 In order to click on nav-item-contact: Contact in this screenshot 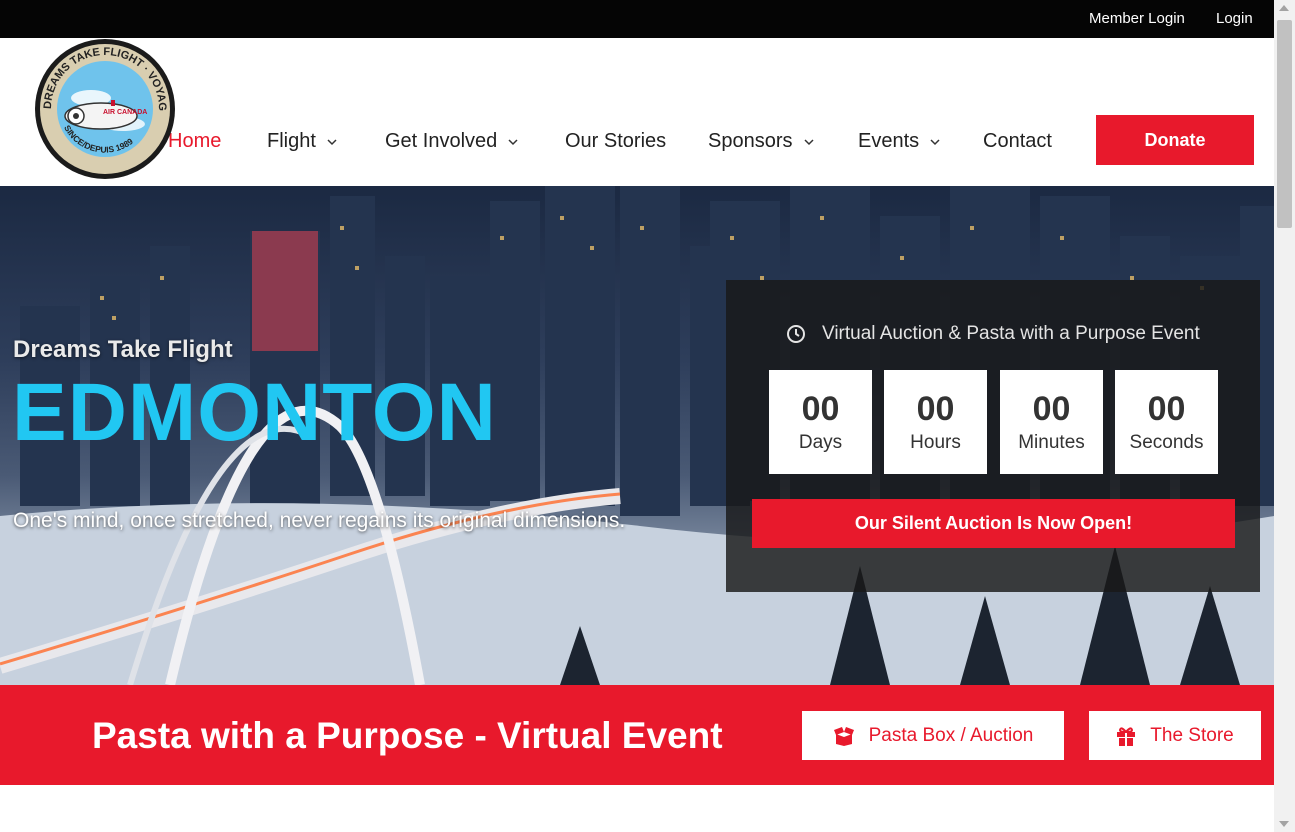, I will do `click(1017, 141)`.